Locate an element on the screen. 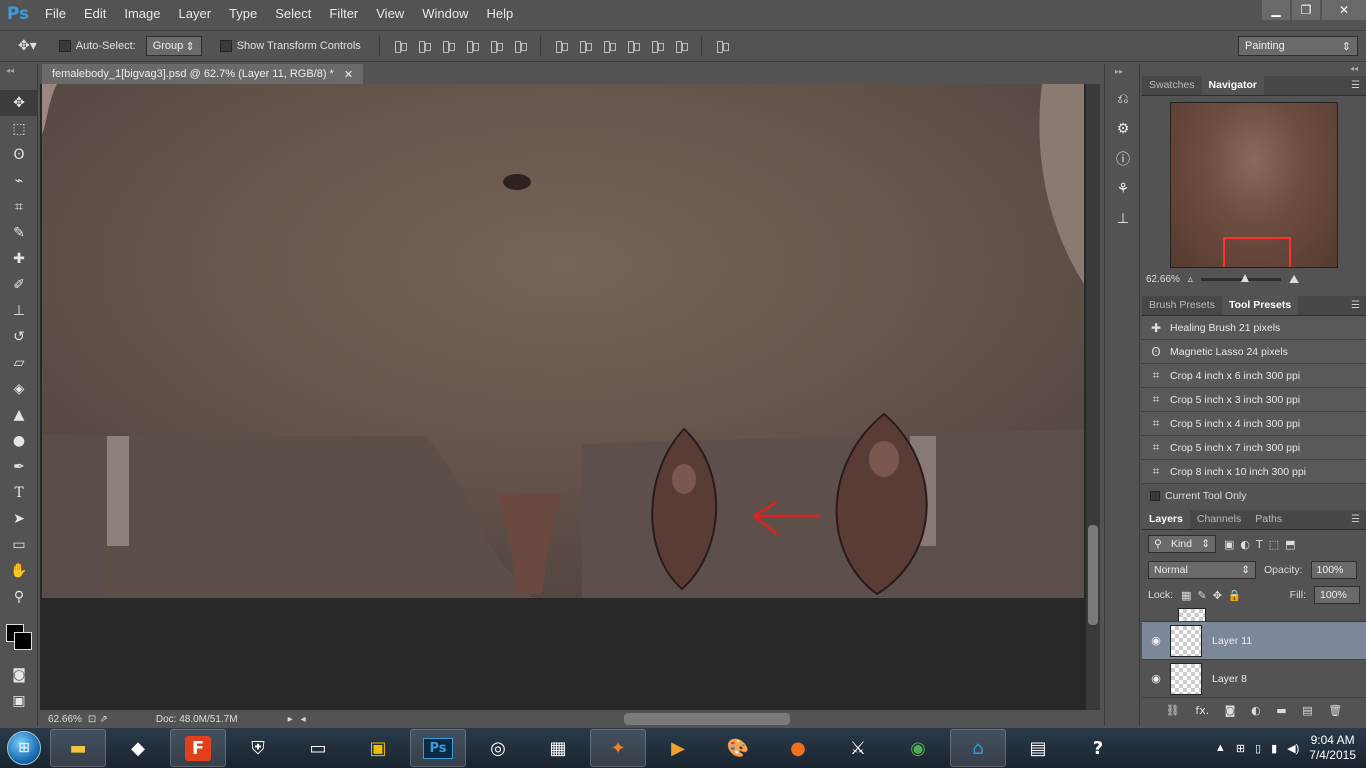 This screenshot has width=1366, height=768. align-hcenter-icon is located at coordinates (496, 46).